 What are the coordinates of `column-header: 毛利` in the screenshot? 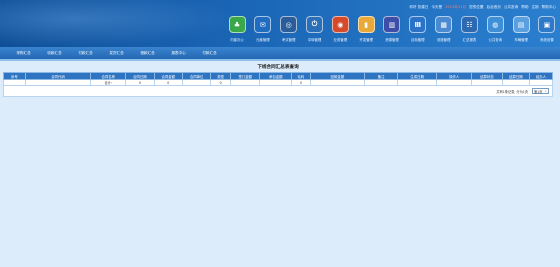 It's located at (301, 76).